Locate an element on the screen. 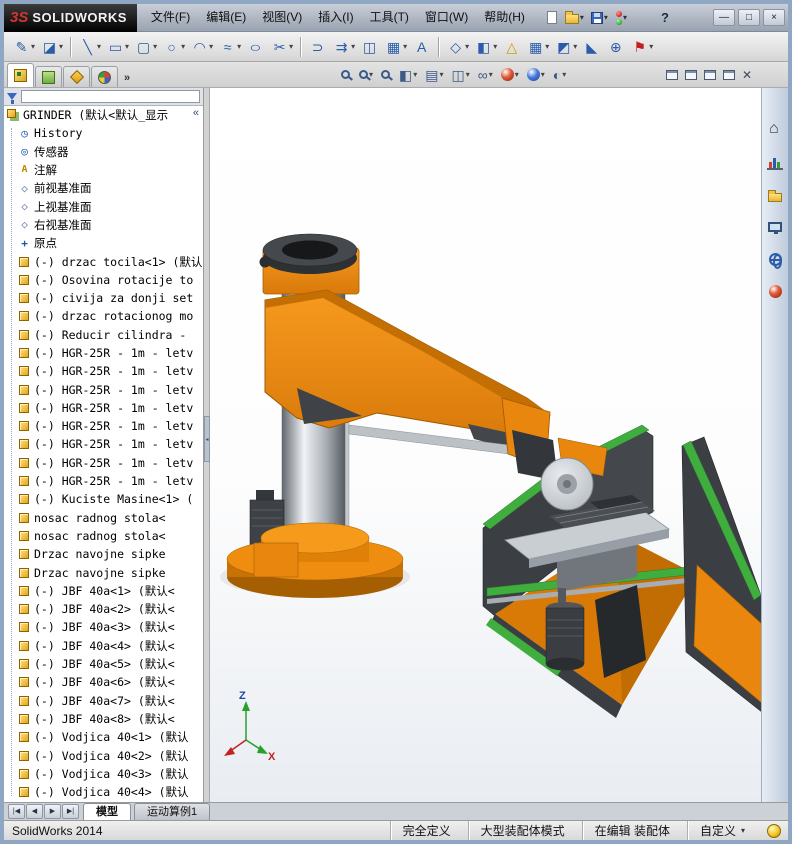  menu-item: 窗口(W) is located at coordinates (446, 17).